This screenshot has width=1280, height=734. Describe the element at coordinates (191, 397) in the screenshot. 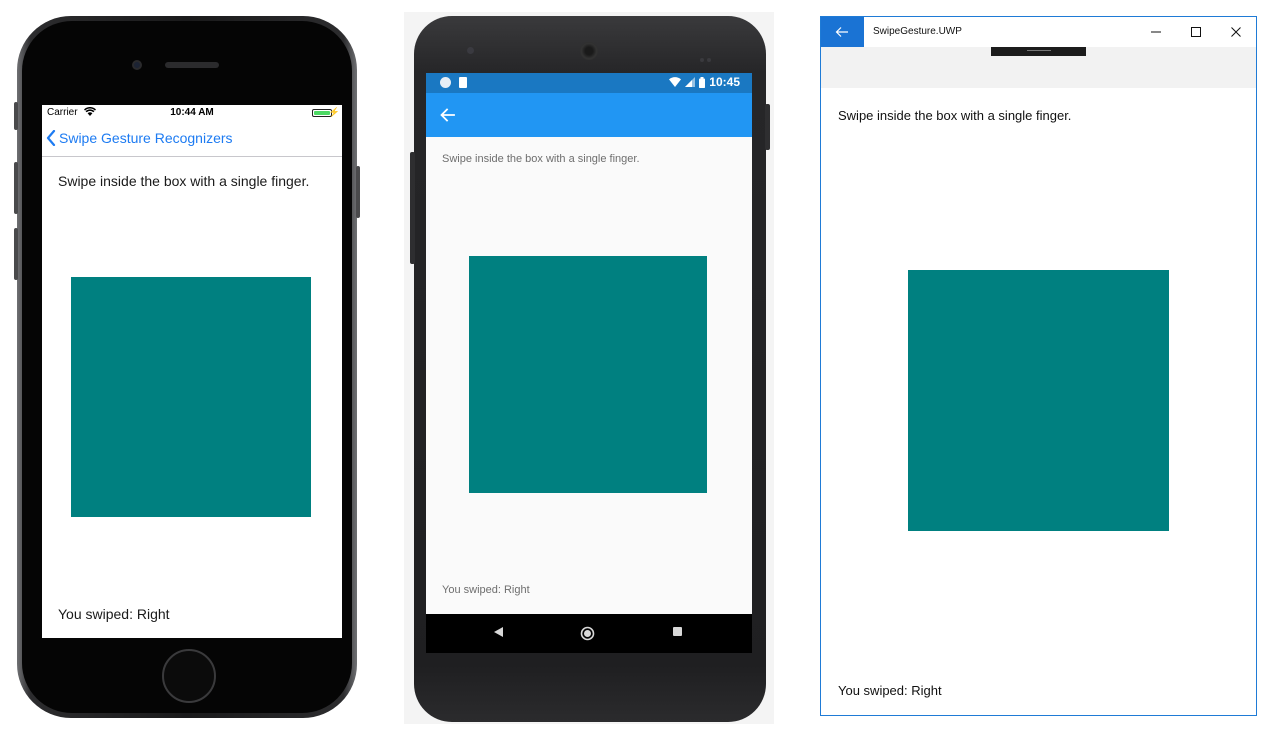

I see `ios-swipe-box` at that location.